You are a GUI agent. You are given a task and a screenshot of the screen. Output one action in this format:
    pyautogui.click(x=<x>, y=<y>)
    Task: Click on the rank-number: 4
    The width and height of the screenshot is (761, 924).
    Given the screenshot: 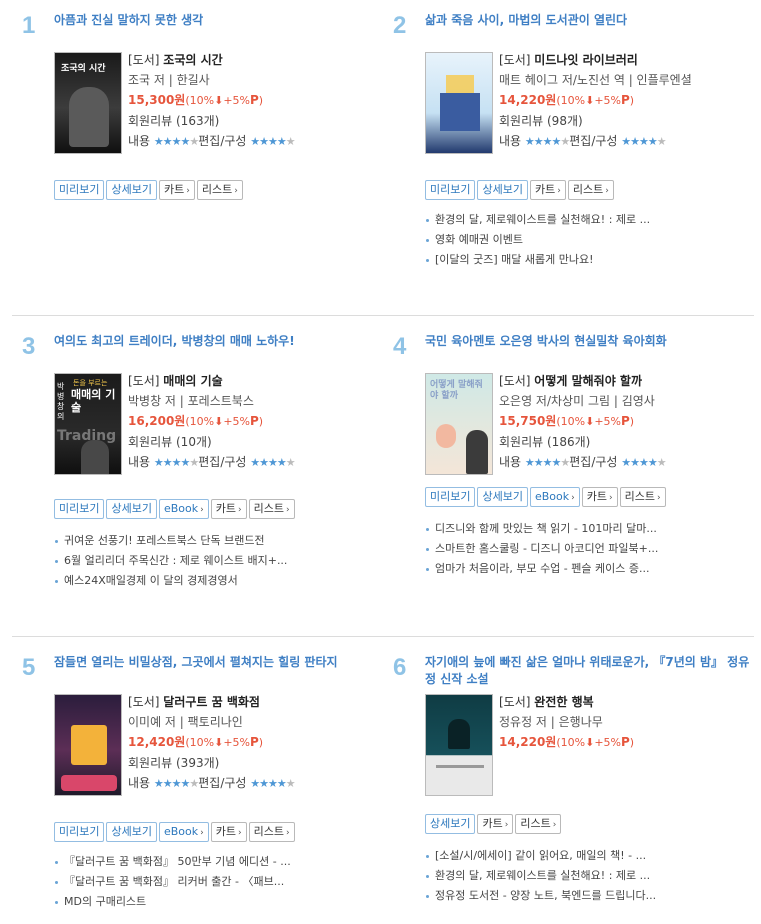 What is the action you would take?
    pyautogui.click(x=400, y=346)
    